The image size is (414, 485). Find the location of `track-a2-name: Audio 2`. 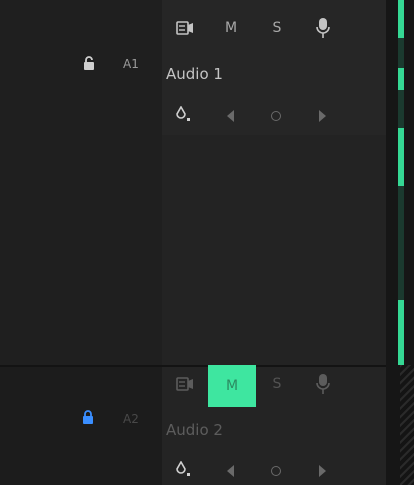

track-a2-name: Audio 2 is located at coordinates (194, 430).